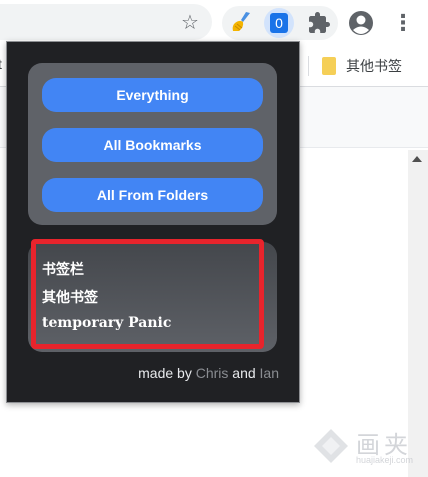 The height and width of the screenshot is (477, 428). Describe the element at coordinates (106, 323) in the screenshot. I see `folder-item-temporary-panic: temporary Panic` at that location.